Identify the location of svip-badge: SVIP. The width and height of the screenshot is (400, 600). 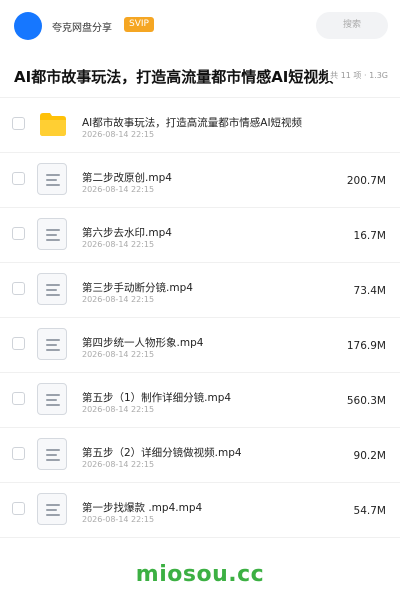
(139, 24).